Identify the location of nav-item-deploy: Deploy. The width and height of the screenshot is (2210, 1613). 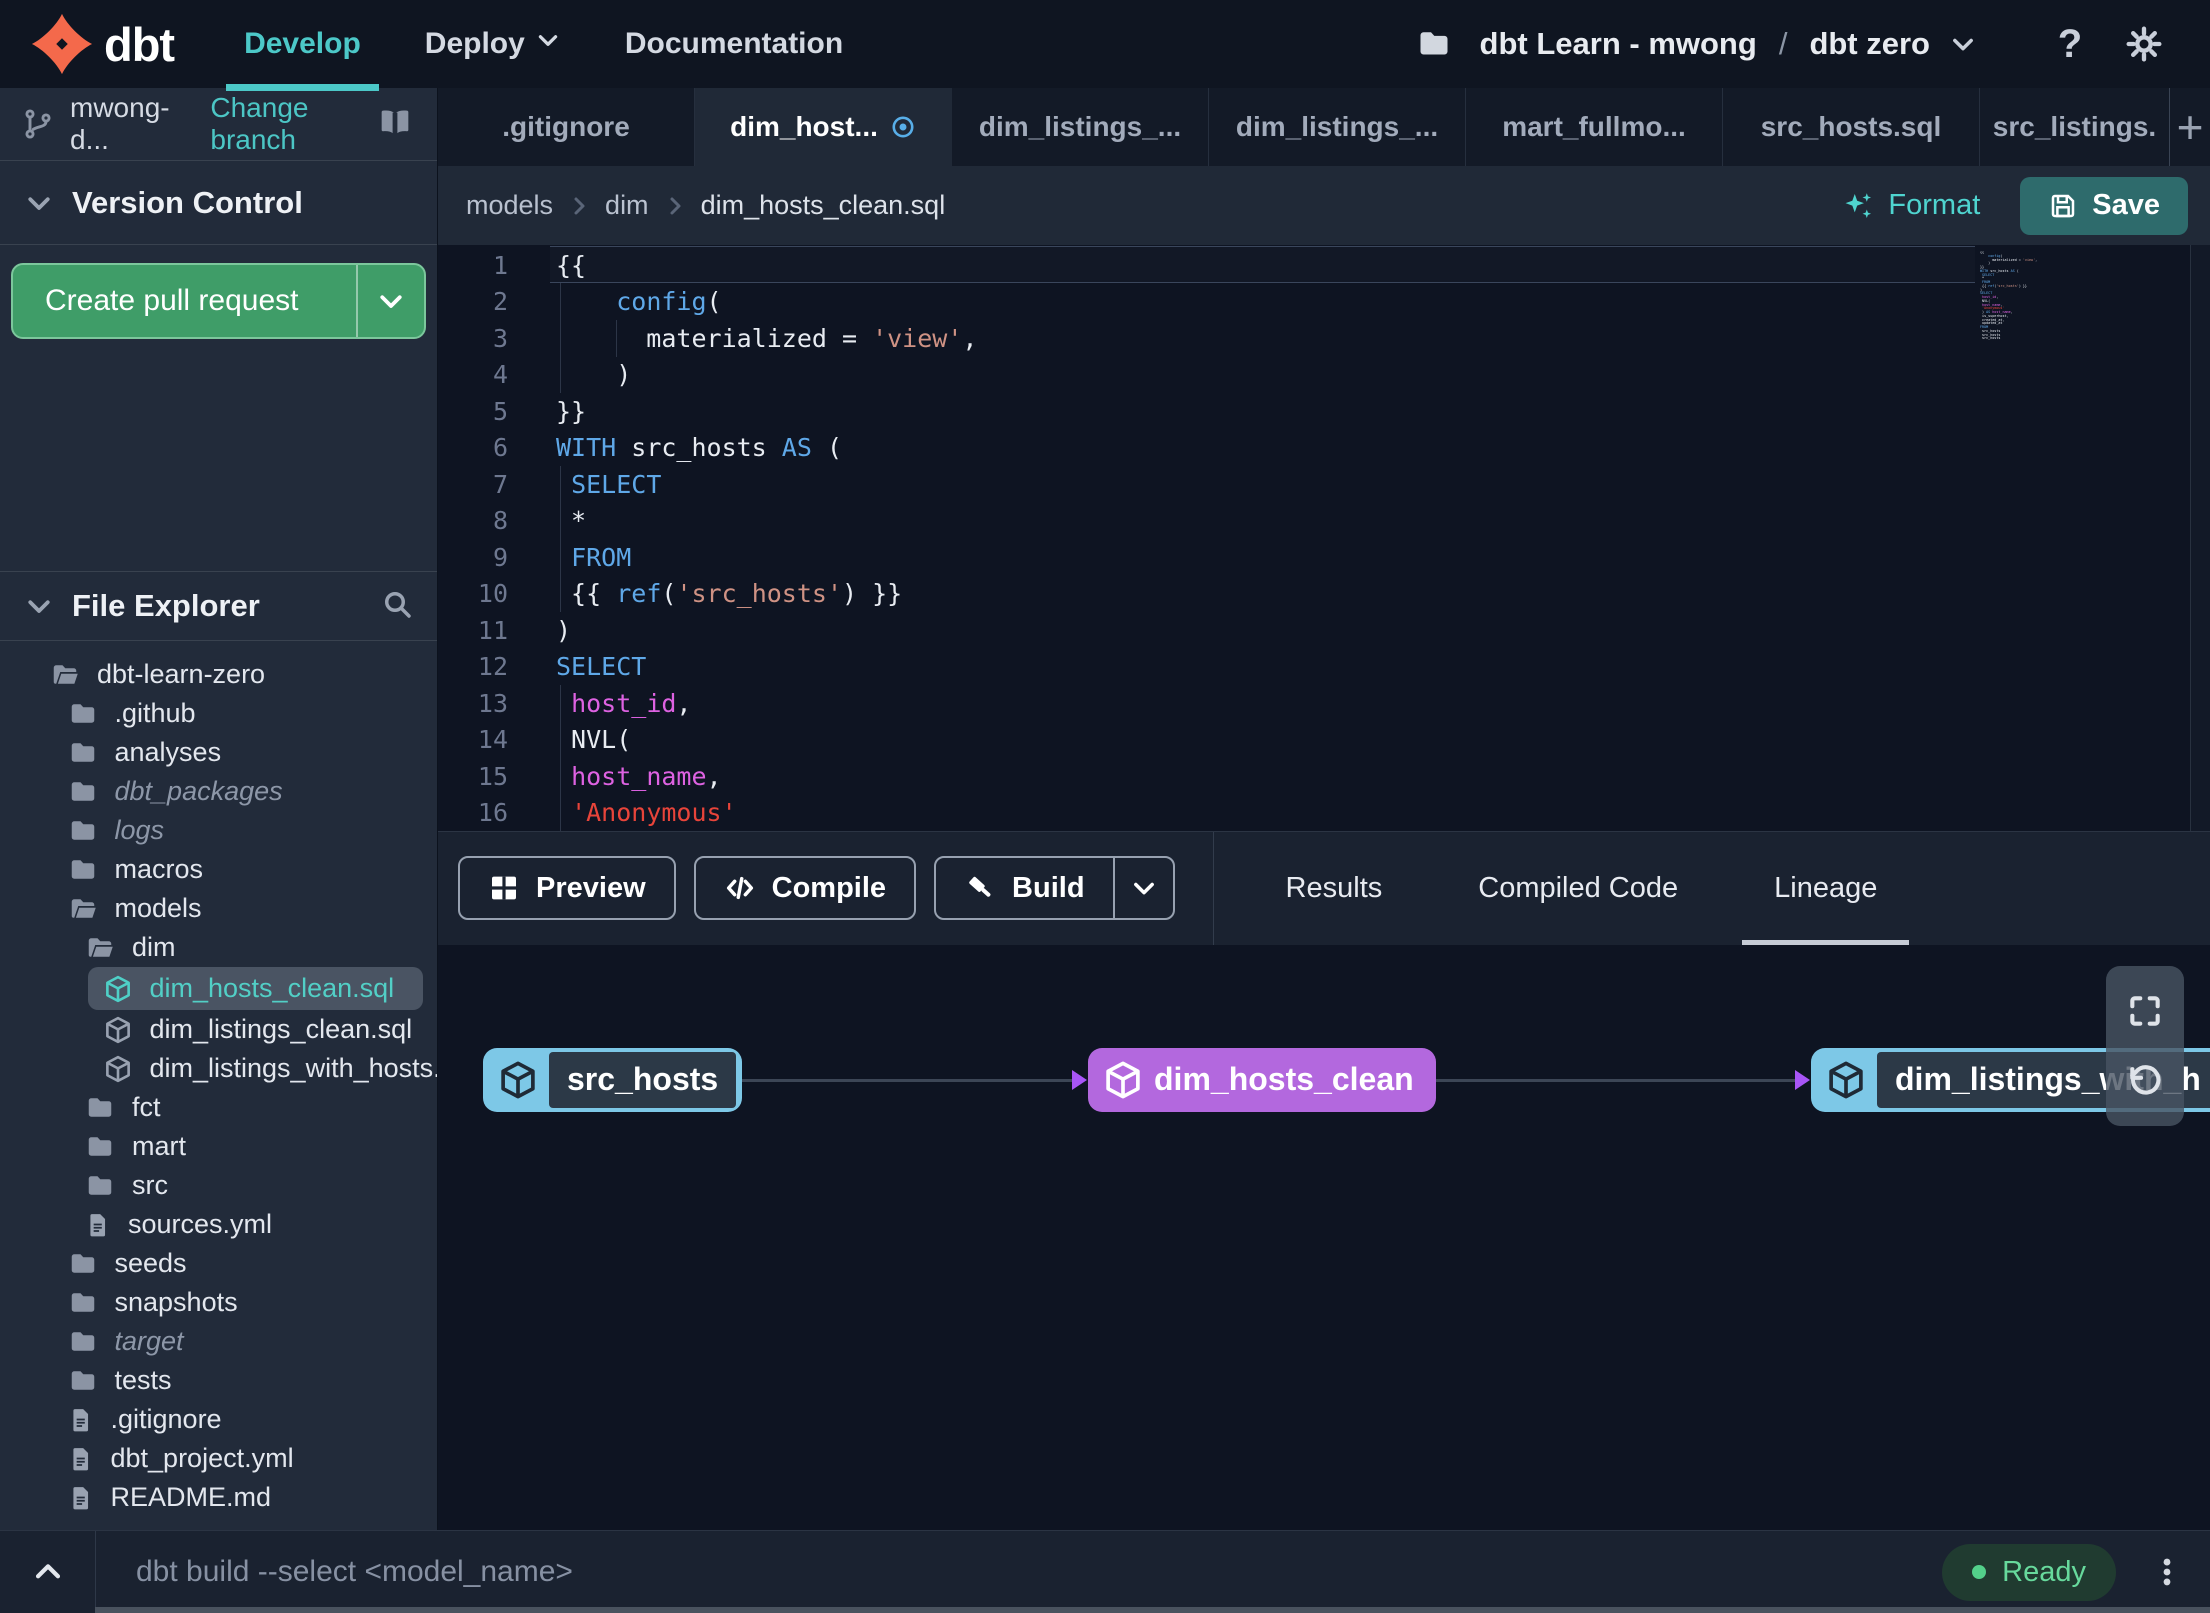
(493, 44).